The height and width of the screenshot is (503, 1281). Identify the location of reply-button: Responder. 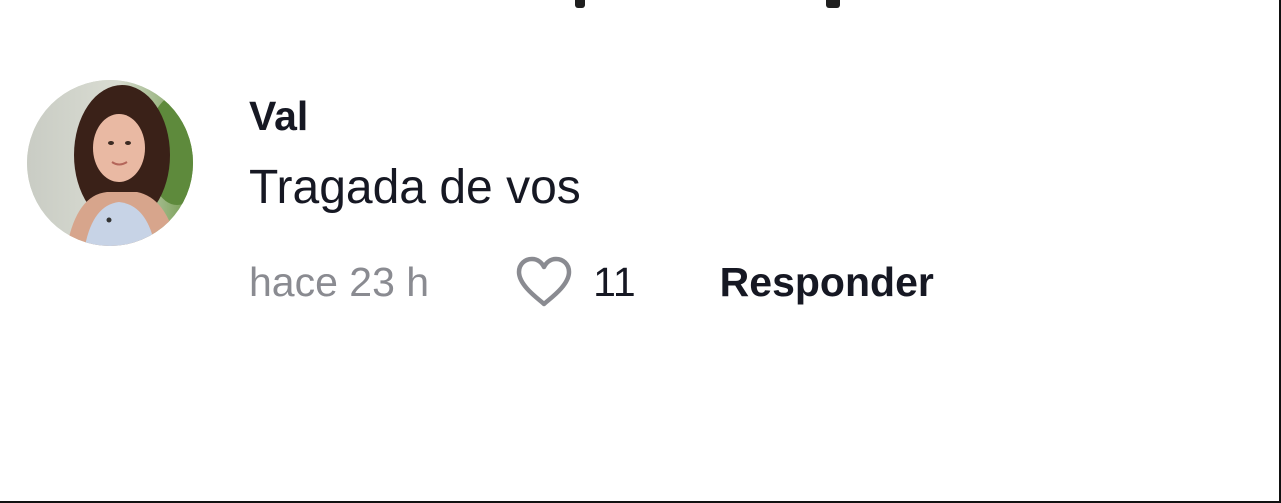
(827, 282).